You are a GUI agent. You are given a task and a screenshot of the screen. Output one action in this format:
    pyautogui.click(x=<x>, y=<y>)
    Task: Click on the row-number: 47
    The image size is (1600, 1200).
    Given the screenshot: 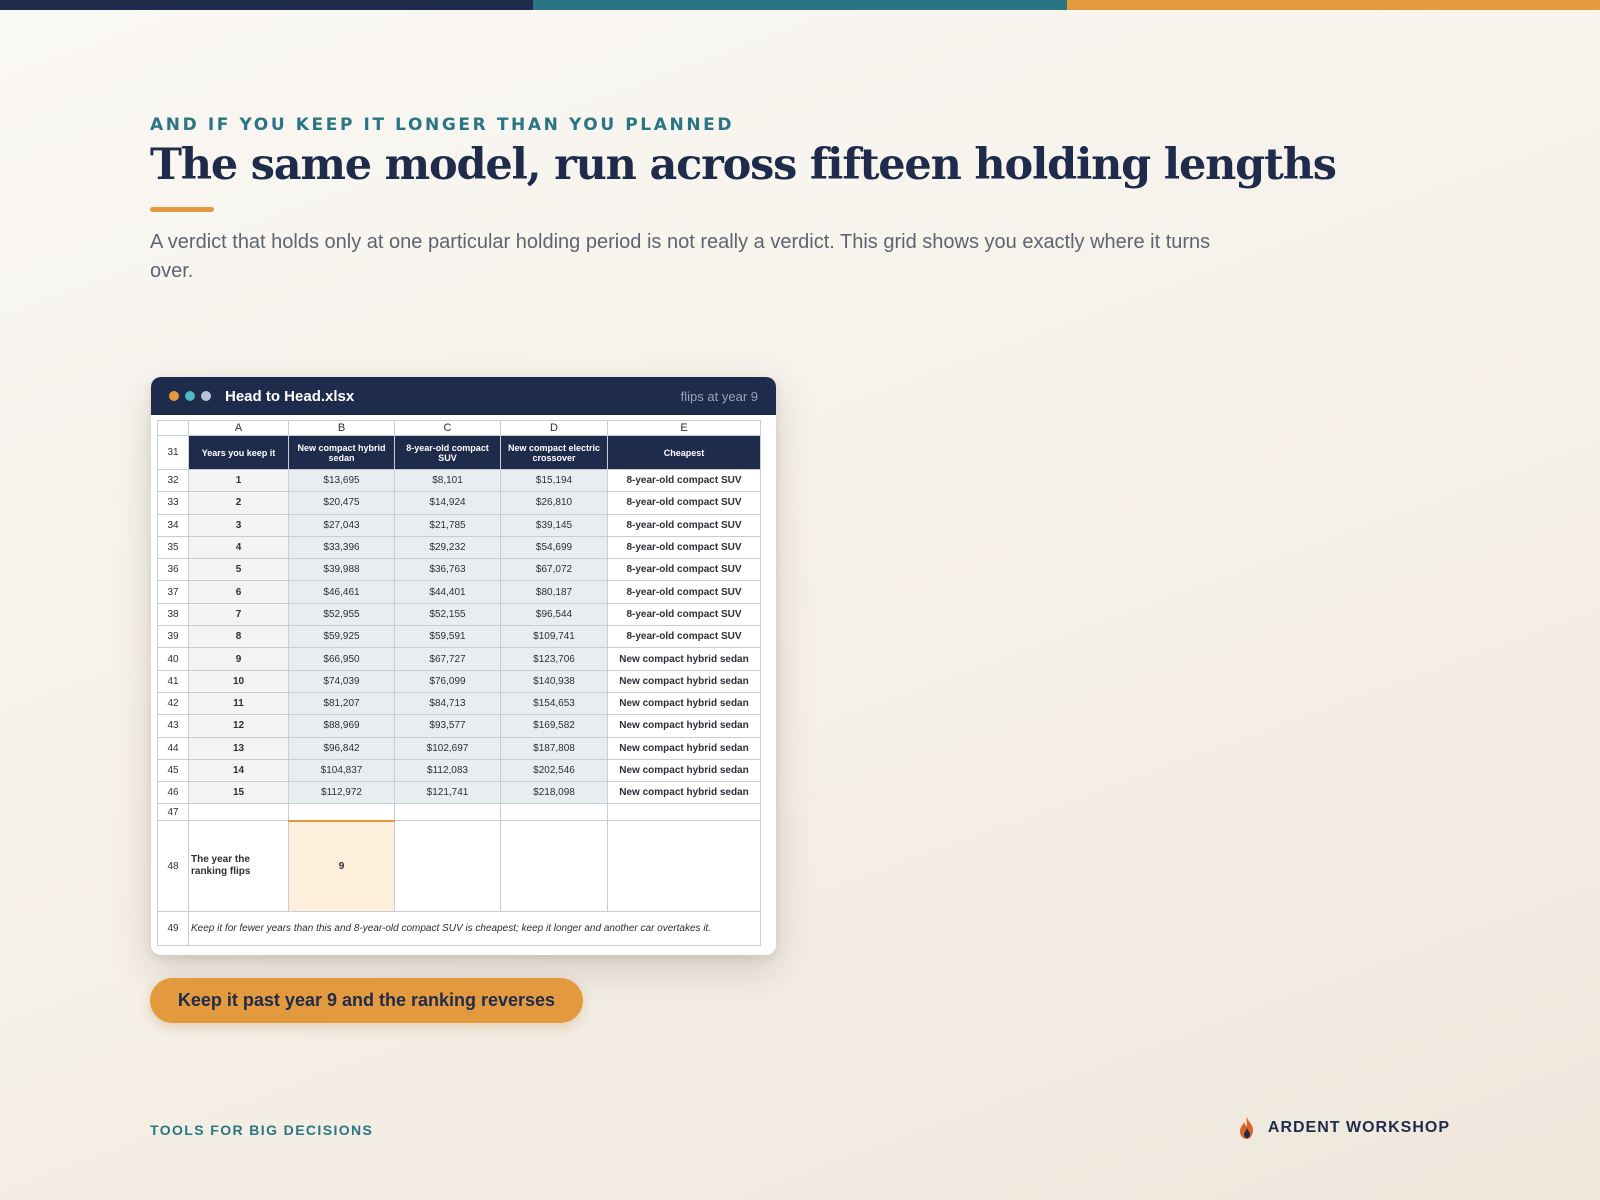 What is the action you would take?
    pyautogui.click(x=173, y=812)
    